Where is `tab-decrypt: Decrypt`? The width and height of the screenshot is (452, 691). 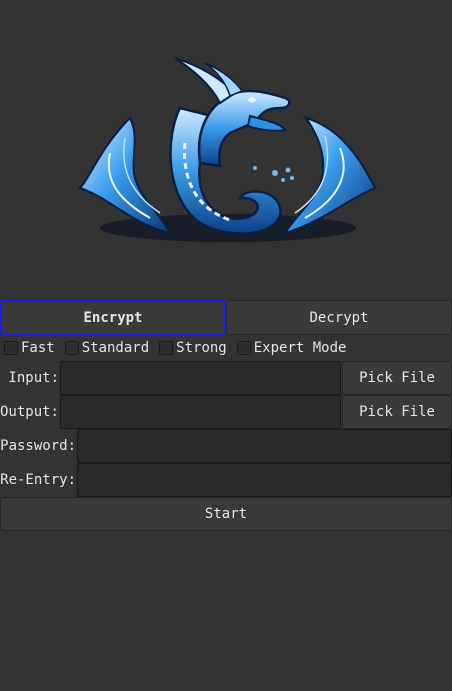
tab-decrypt: Decrypt is located at coordinates (339, 317).